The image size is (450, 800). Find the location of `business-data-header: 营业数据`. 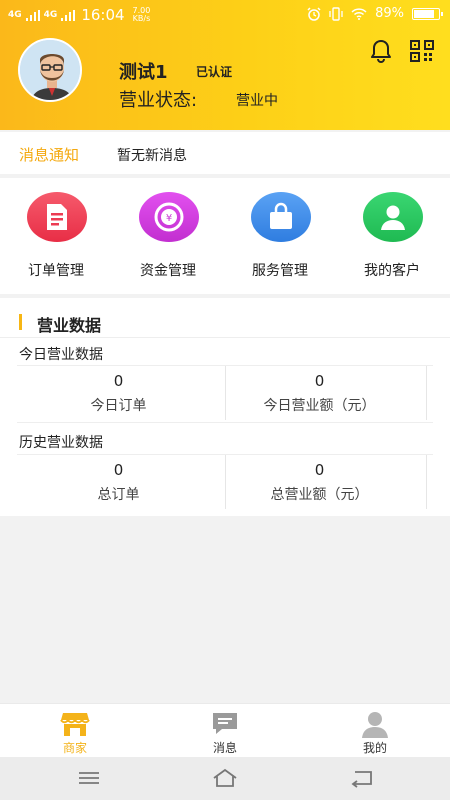

business-data-header: 营业数据 is located at coordinates (225, 318).